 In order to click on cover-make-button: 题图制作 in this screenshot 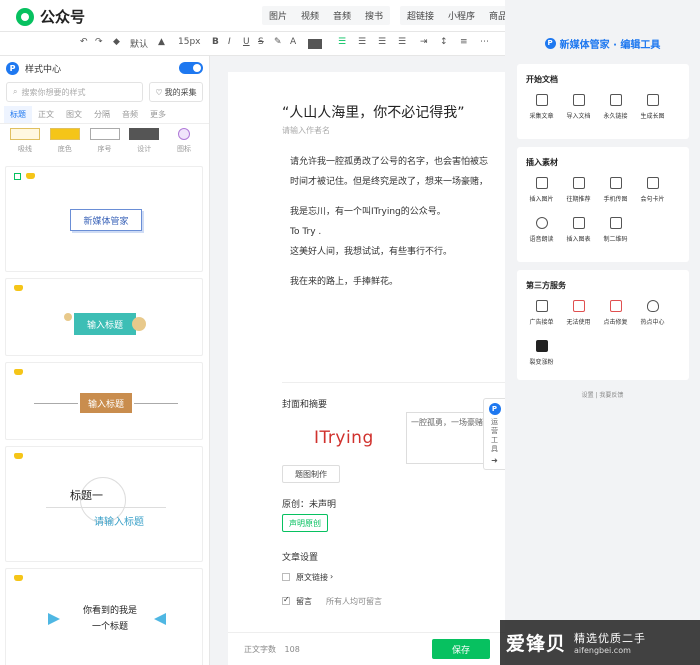, I will do `click(311, 474)`.